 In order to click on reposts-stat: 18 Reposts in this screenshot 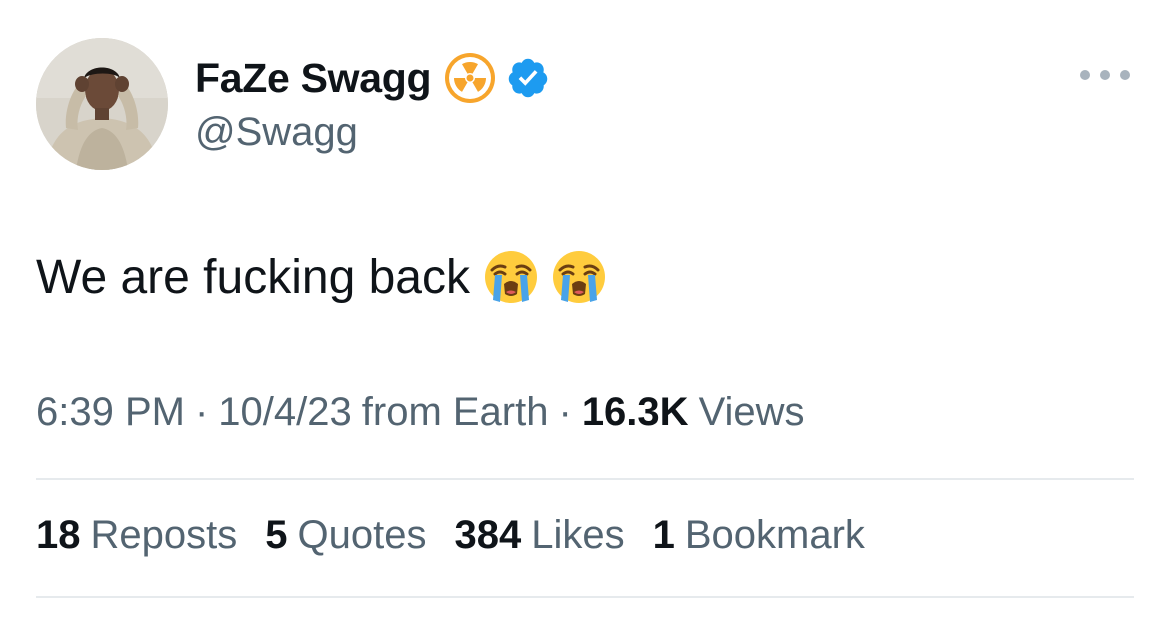, I will do `click(136, 535)`.